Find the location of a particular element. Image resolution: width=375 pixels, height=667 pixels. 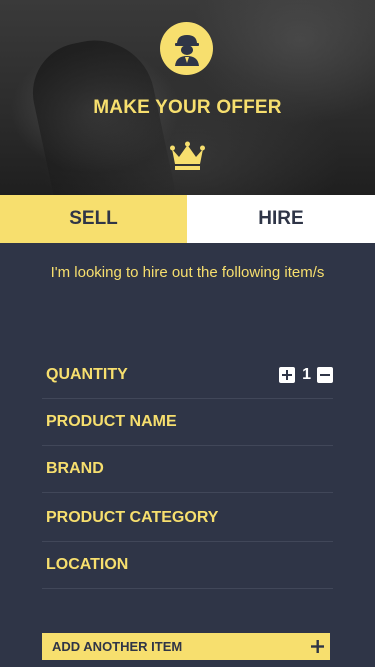

increment-button is located at coordinates (287, 375).